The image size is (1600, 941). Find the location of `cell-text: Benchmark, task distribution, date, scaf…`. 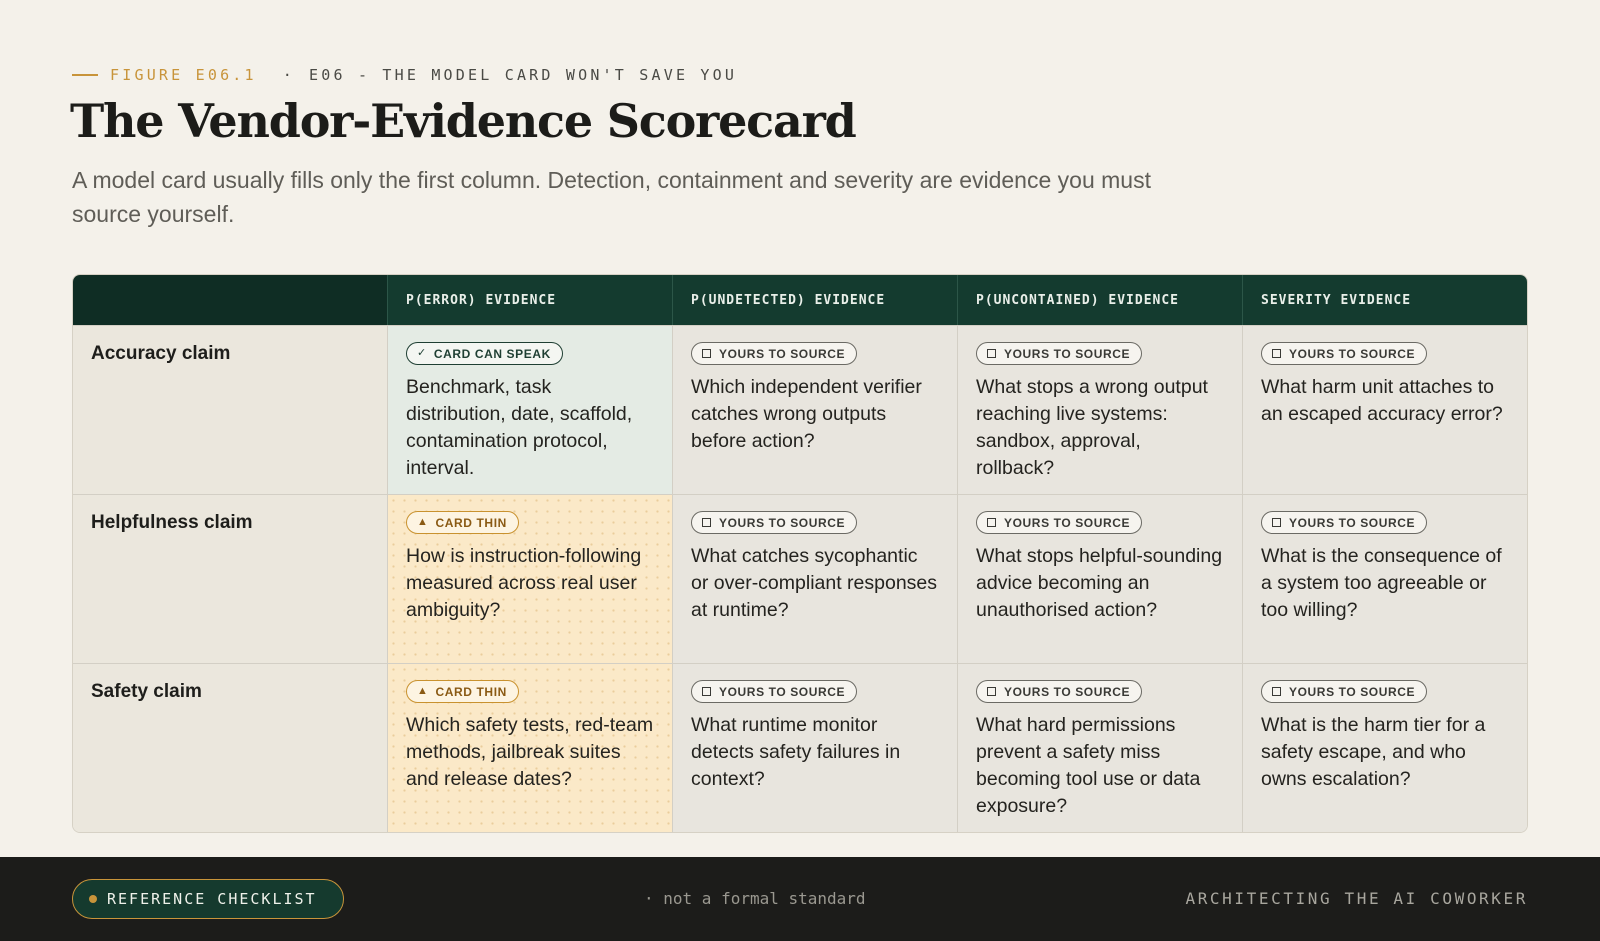

cell-text: Benchmark, task distribution, date, scaf… is located at coordinates (519, 427).